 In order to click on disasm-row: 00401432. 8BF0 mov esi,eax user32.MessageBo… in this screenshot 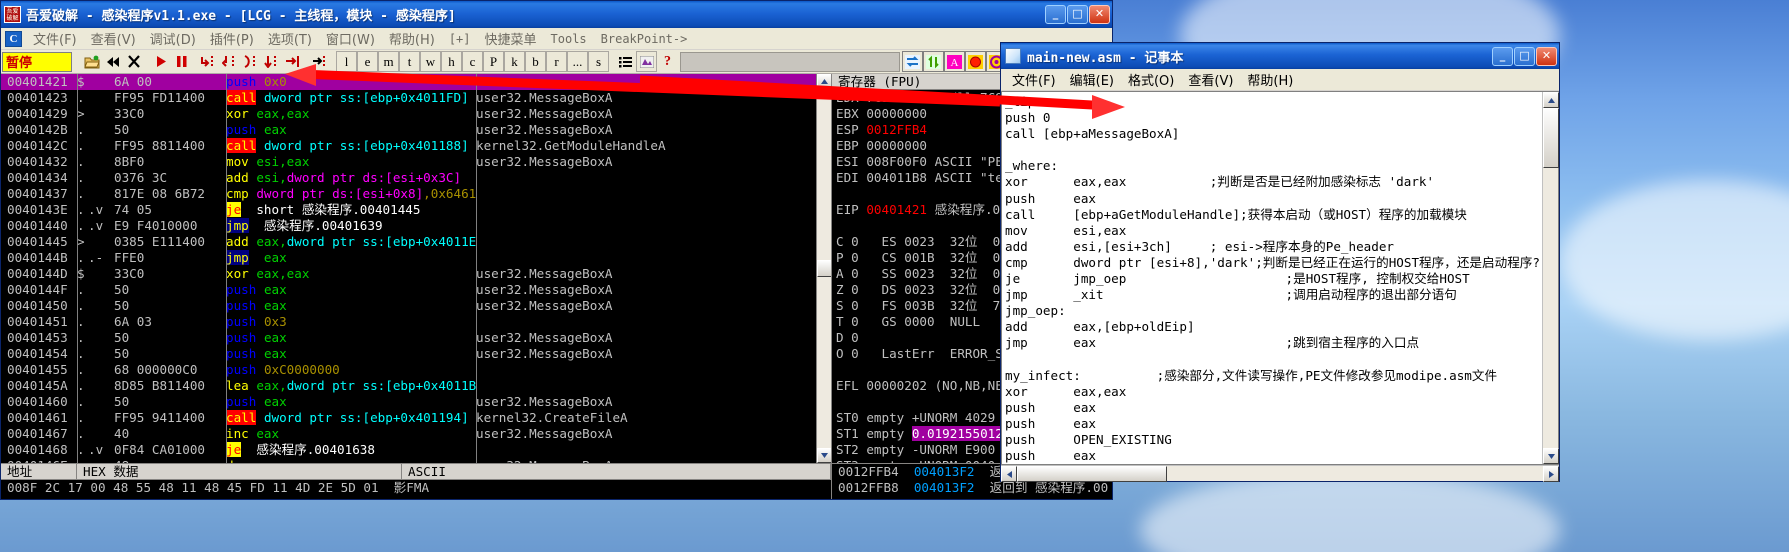, I will do `click(408, 162)`.